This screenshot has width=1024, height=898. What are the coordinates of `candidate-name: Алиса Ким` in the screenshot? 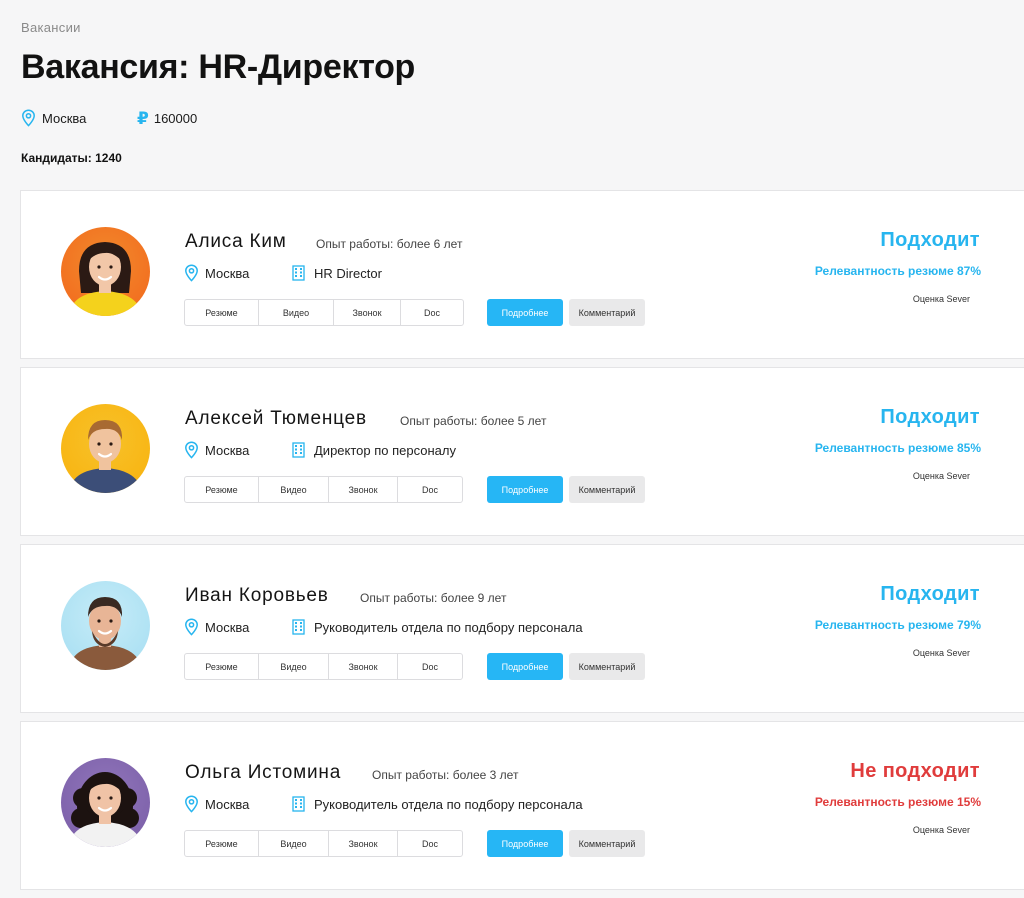 It's located at (236, 242).